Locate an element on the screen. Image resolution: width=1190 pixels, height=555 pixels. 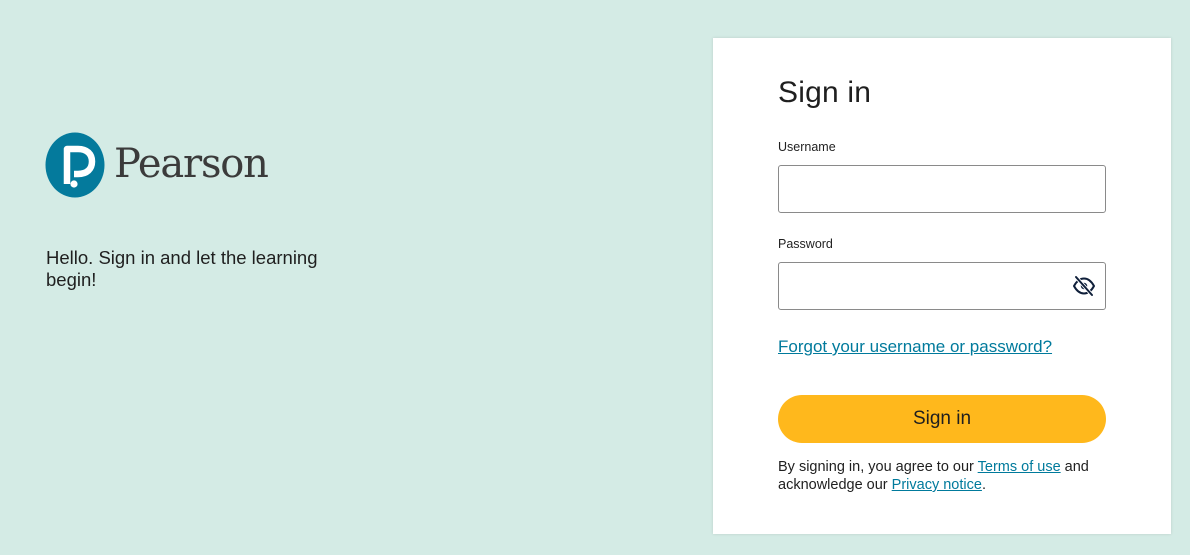
signin-button: Sign in is located at coordinates (942, 419).